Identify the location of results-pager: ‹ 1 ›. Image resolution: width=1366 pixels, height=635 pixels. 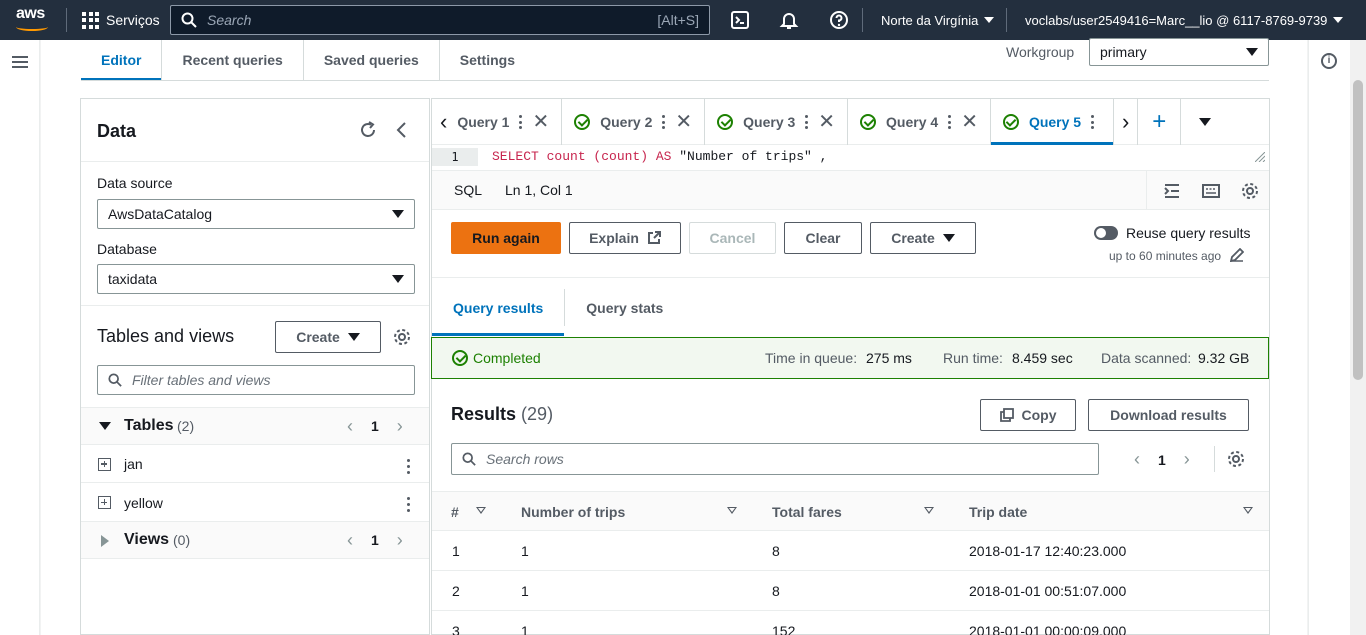
(1162, 459).